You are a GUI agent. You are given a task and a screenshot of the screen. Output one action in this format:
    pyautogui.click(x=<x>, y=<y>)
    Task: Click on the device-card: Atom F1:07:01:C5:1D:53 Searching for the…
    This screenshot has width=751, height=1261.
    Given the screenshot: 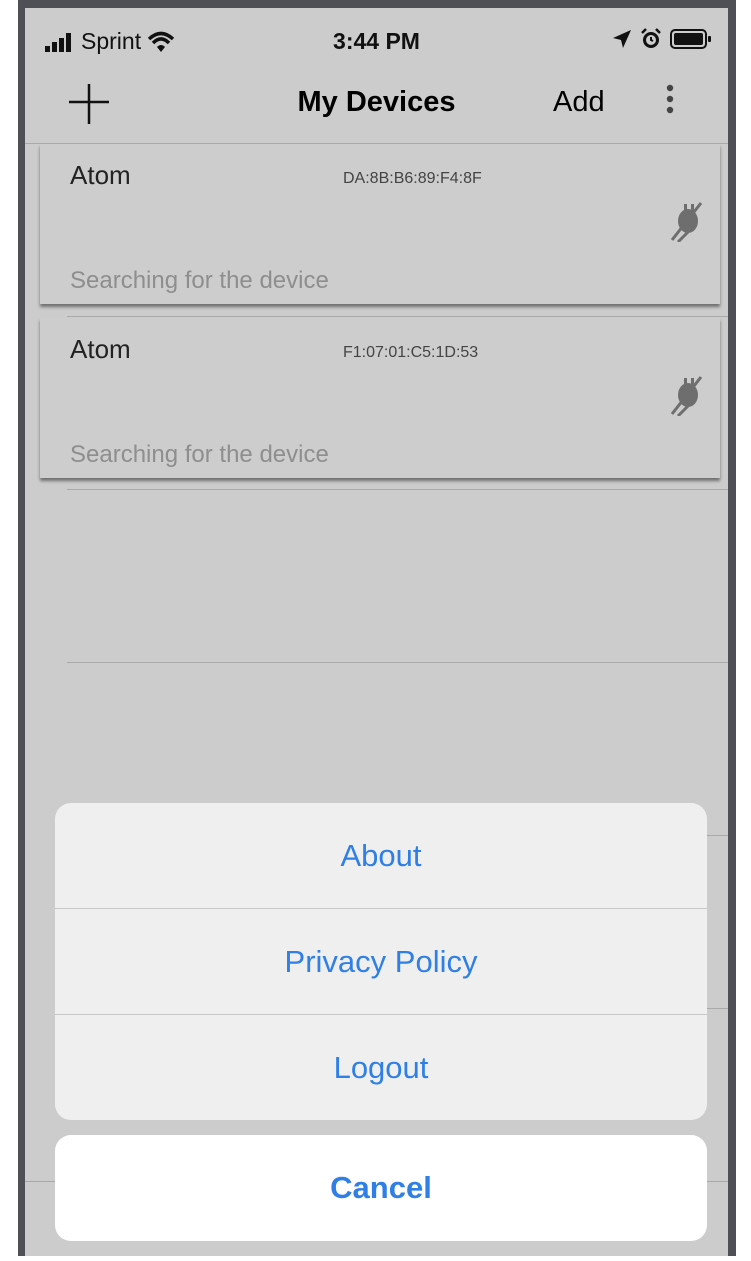 What is the action you would take?
    pyautogui.click(x=380, y=398)
    